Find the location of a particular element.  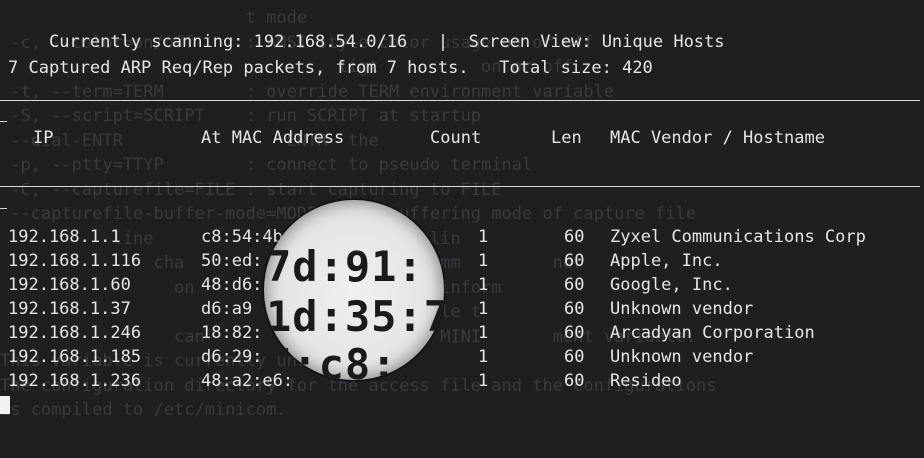

zoomed-text: 7d:91: is located at coordinates (345, 266).